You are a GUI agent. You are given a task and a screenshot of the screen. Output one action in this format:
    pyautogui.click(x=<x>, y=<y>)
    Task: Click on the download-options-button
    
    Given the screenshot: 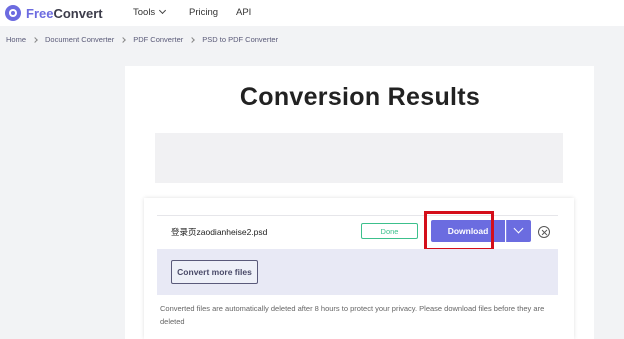 What is the action you would take?
    pyautogui.click(x=518, y=231)
    